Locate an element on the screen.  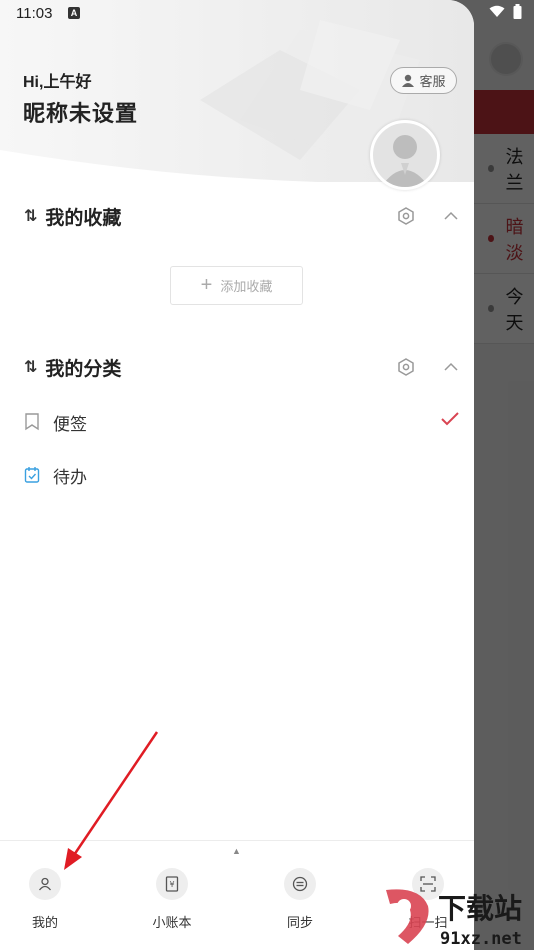
favorites-settings-icon is located at coordinates (406, 218).